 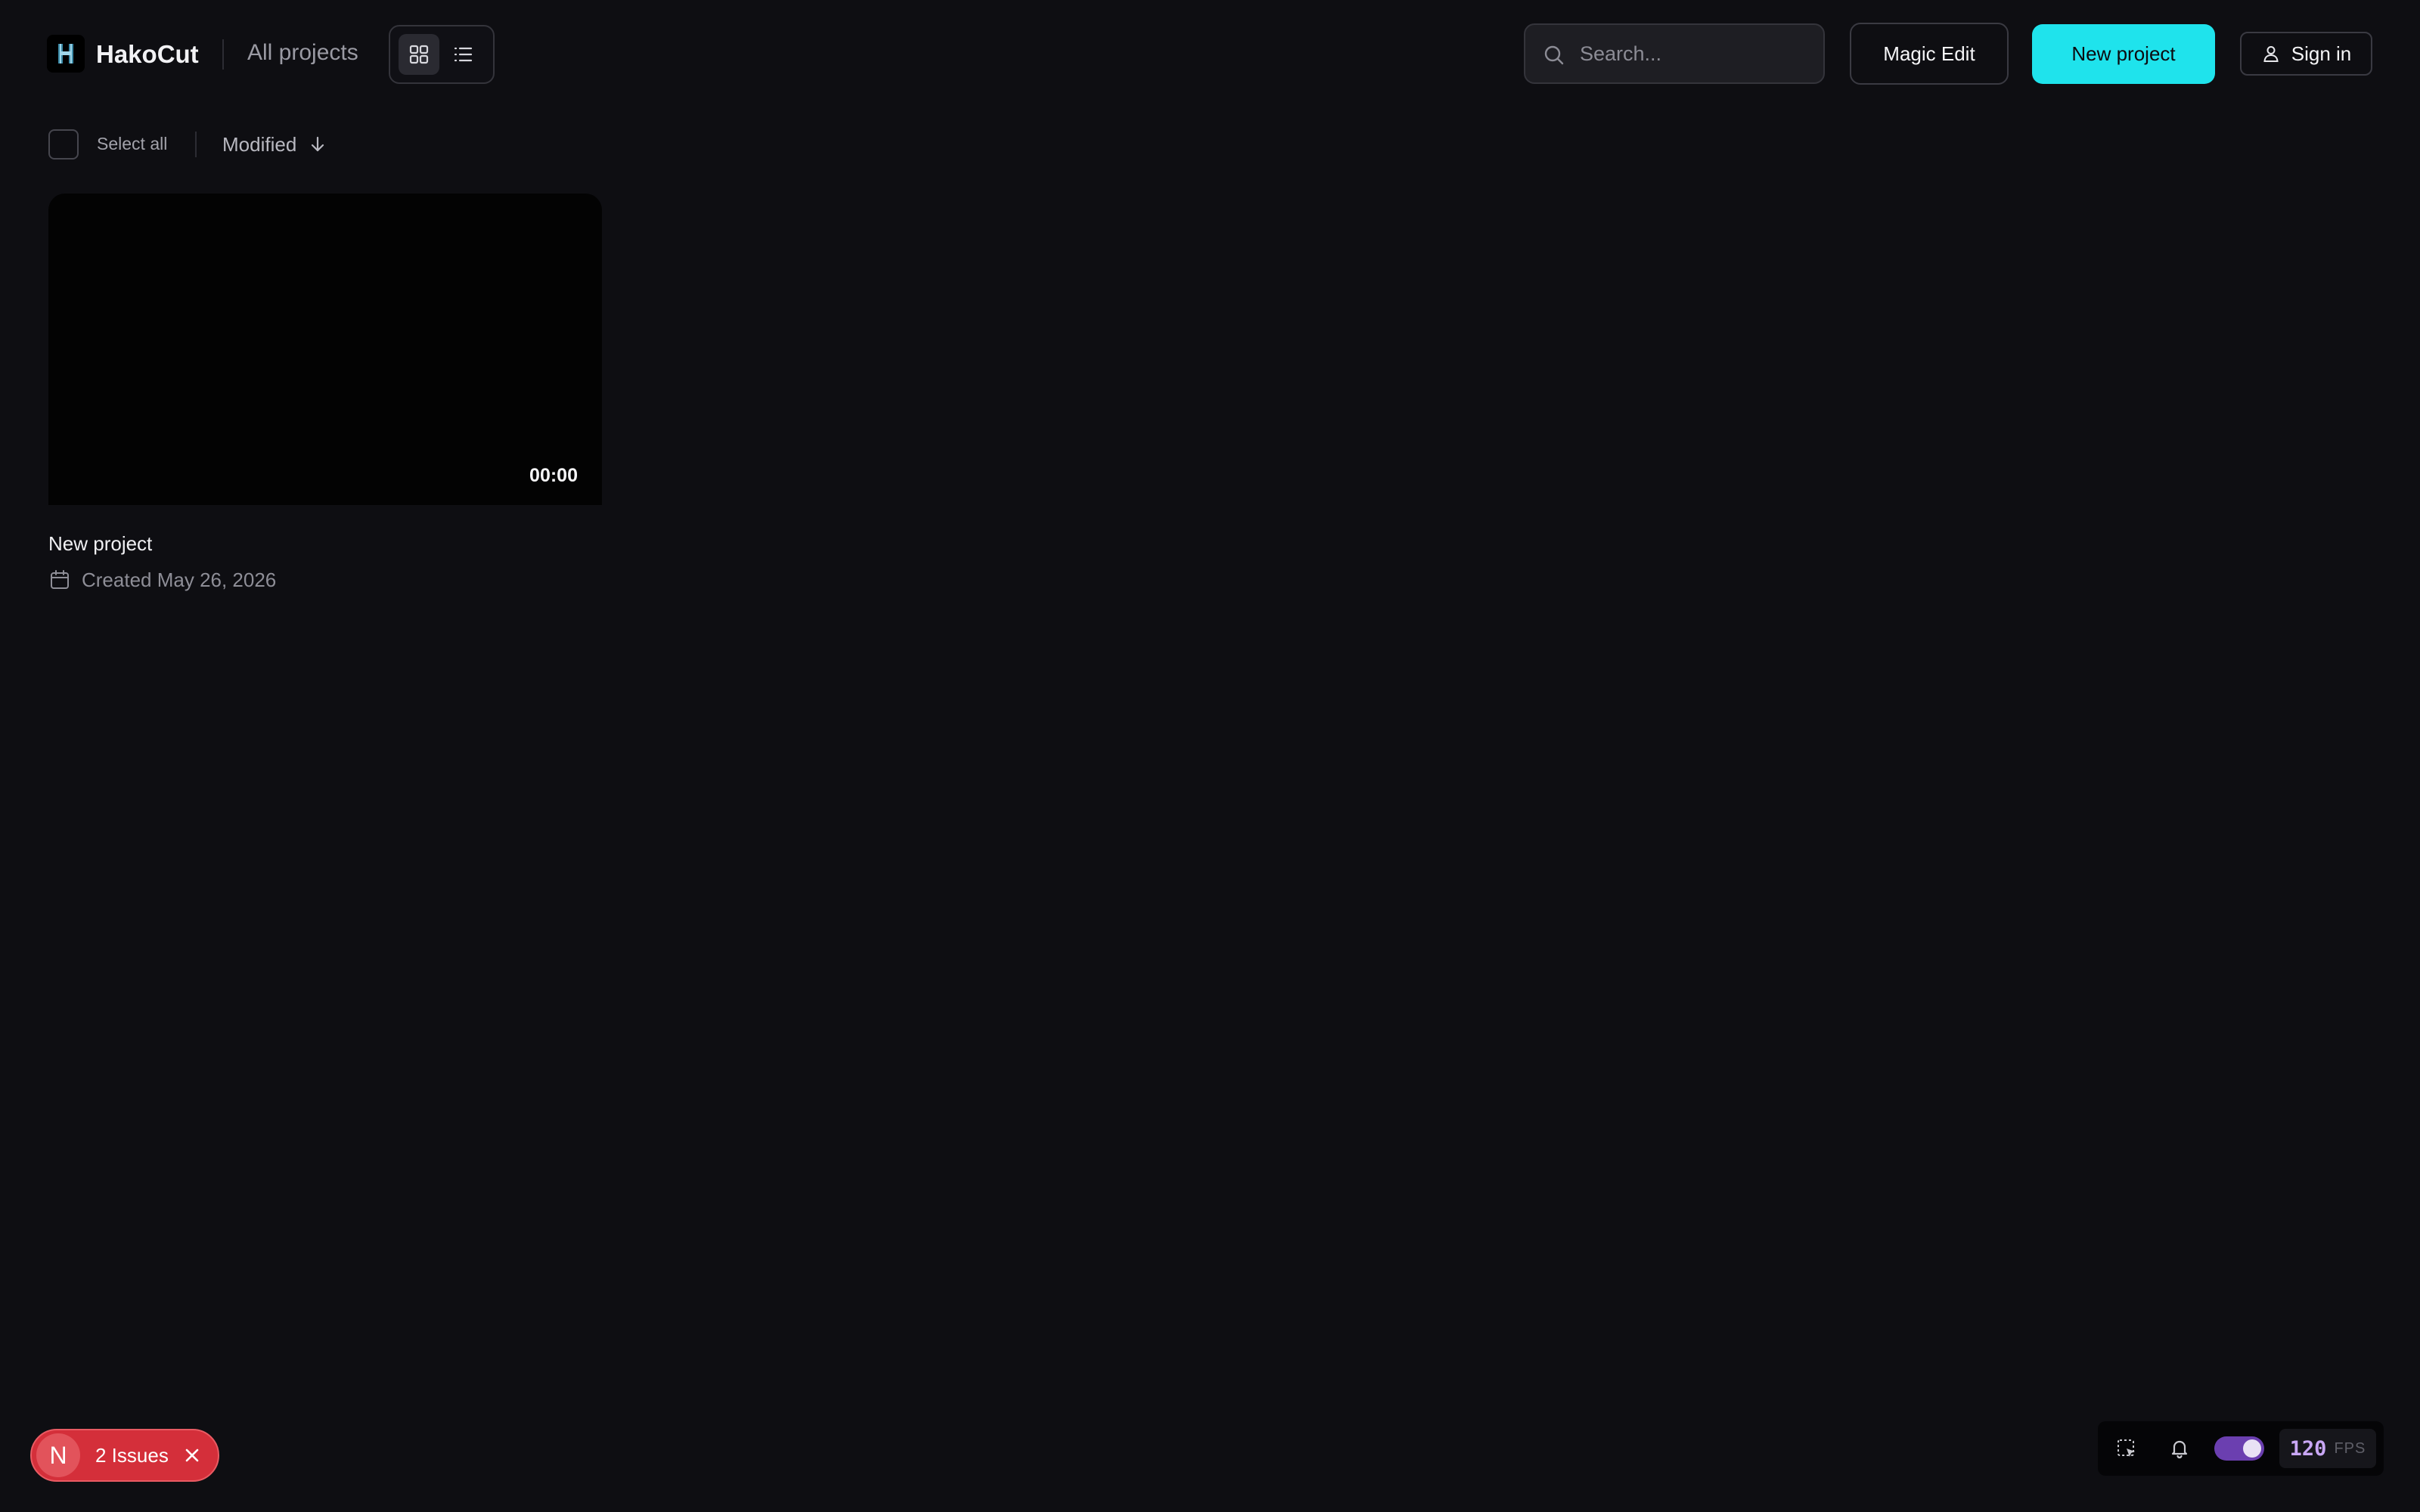 I want to click on project-meta: Created May 26, 2026, so click(x=162, y=580).